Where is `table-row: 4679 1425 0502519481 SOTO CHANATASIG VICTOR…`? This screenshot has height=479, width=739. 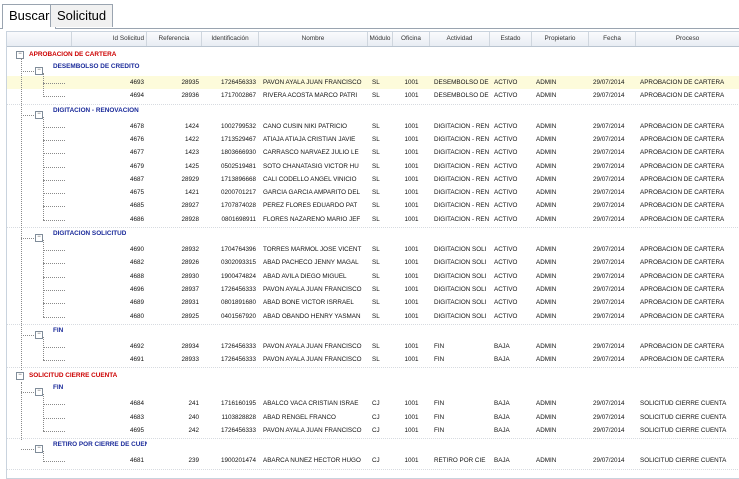
table-row: 4679 1425 0502519481 SOTO CHANATASIG VICTOR… is located at coordinates (373, 166).